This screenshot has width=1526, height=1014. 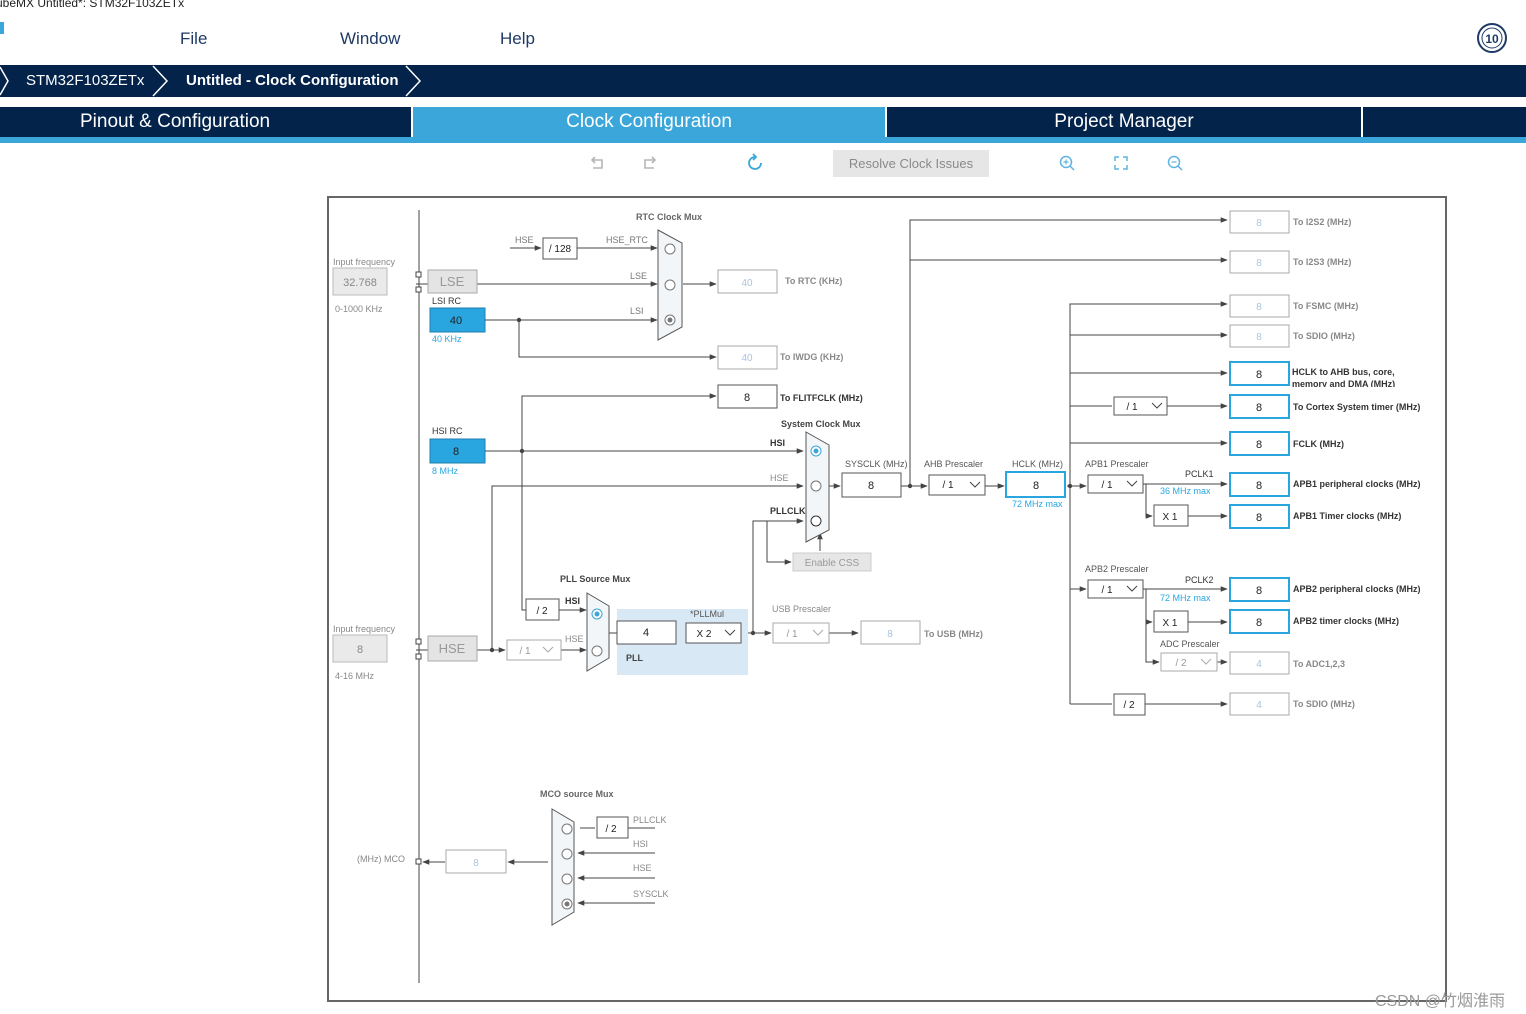 What do you see at coordinates (1259, 375) in the screenshot?
I see `hclk-ahb-value: 8` at bounding box center [1259, 375].